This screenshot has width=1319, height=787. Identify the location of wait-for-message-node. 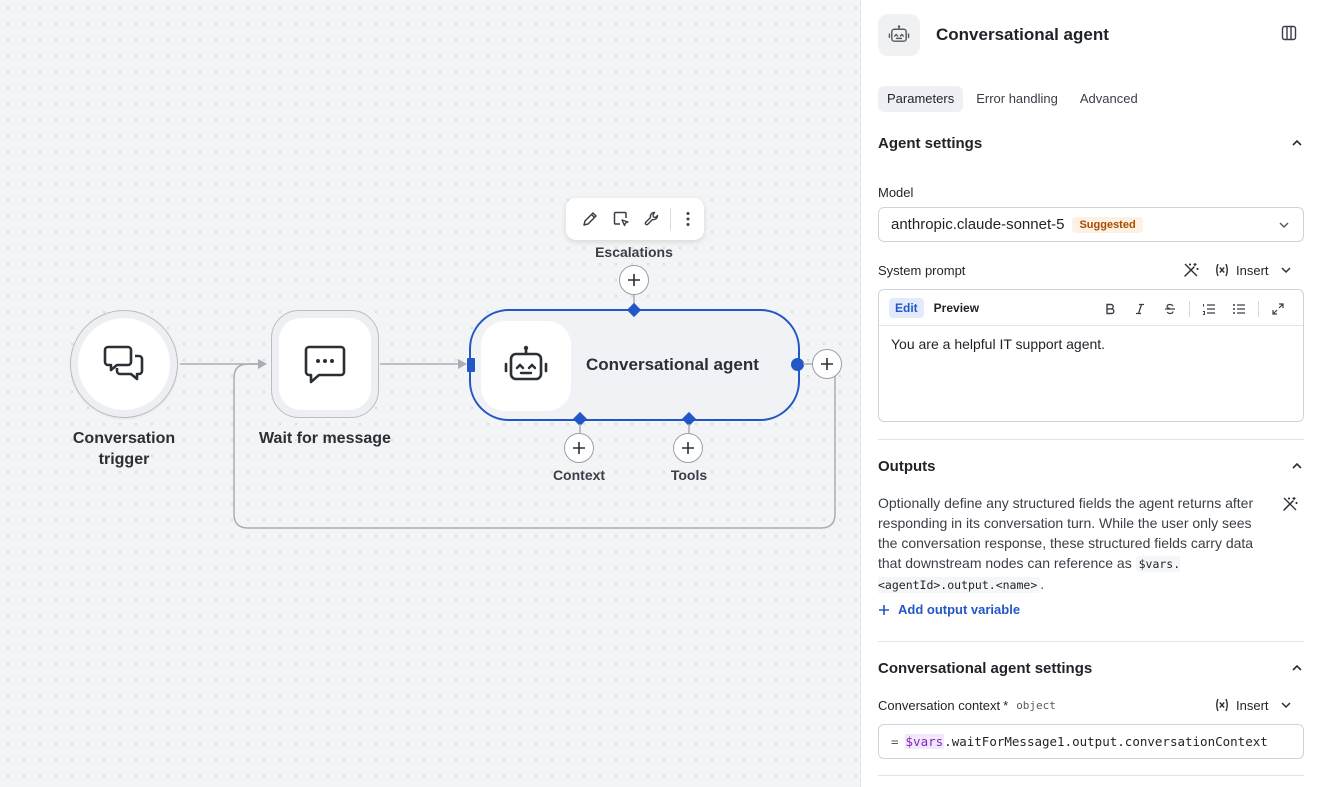
(325, 364).